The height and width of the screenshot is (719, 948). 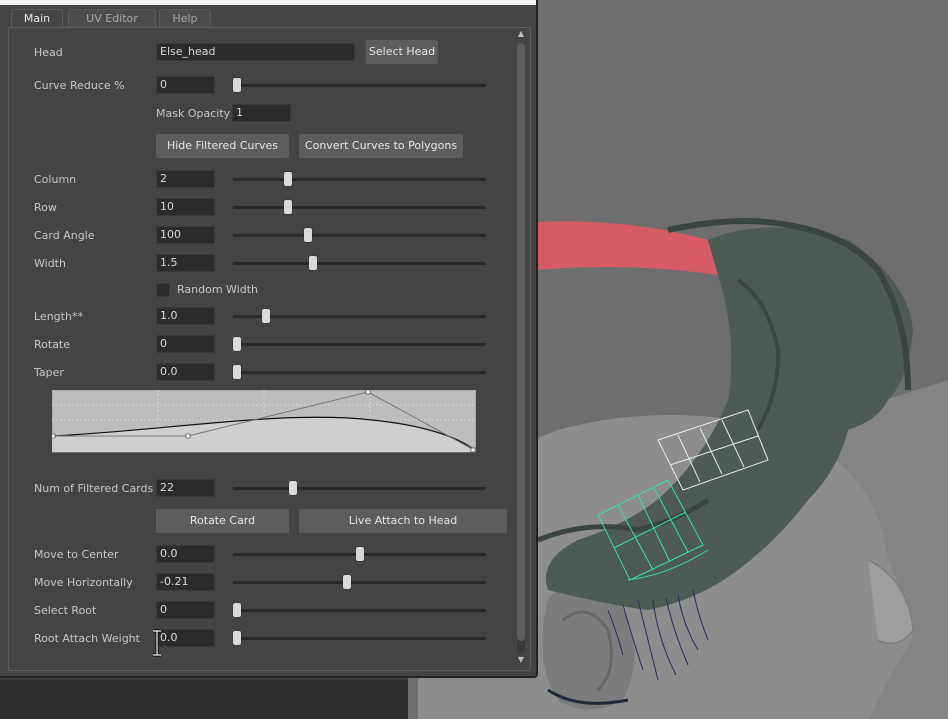 What do you see at coordinates (521, 660) in the screenshot?
I see `scroll-down-icon: ▼` at bounding box center [521, 660].